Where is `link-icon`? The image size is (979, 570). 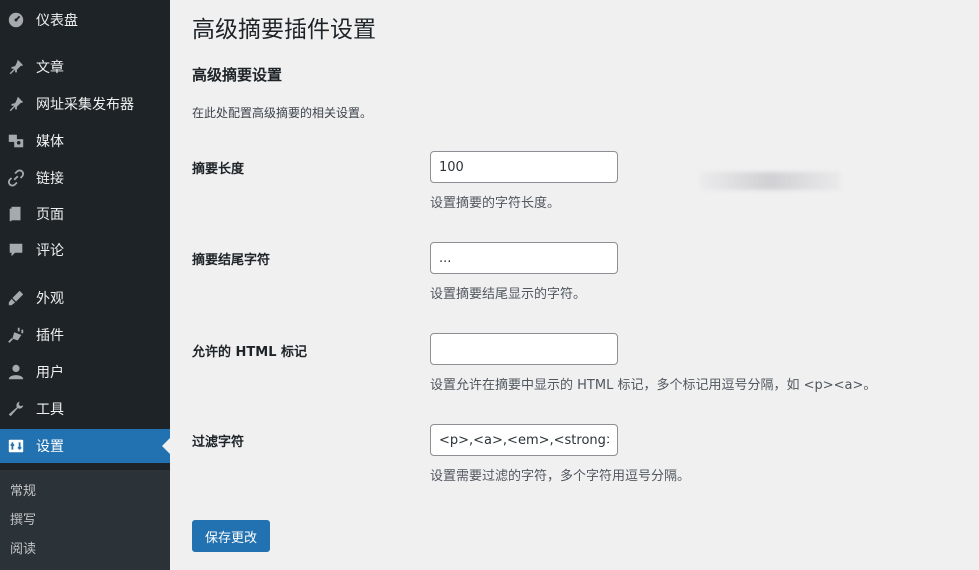
link-icon is located at coordinates (16, 178).